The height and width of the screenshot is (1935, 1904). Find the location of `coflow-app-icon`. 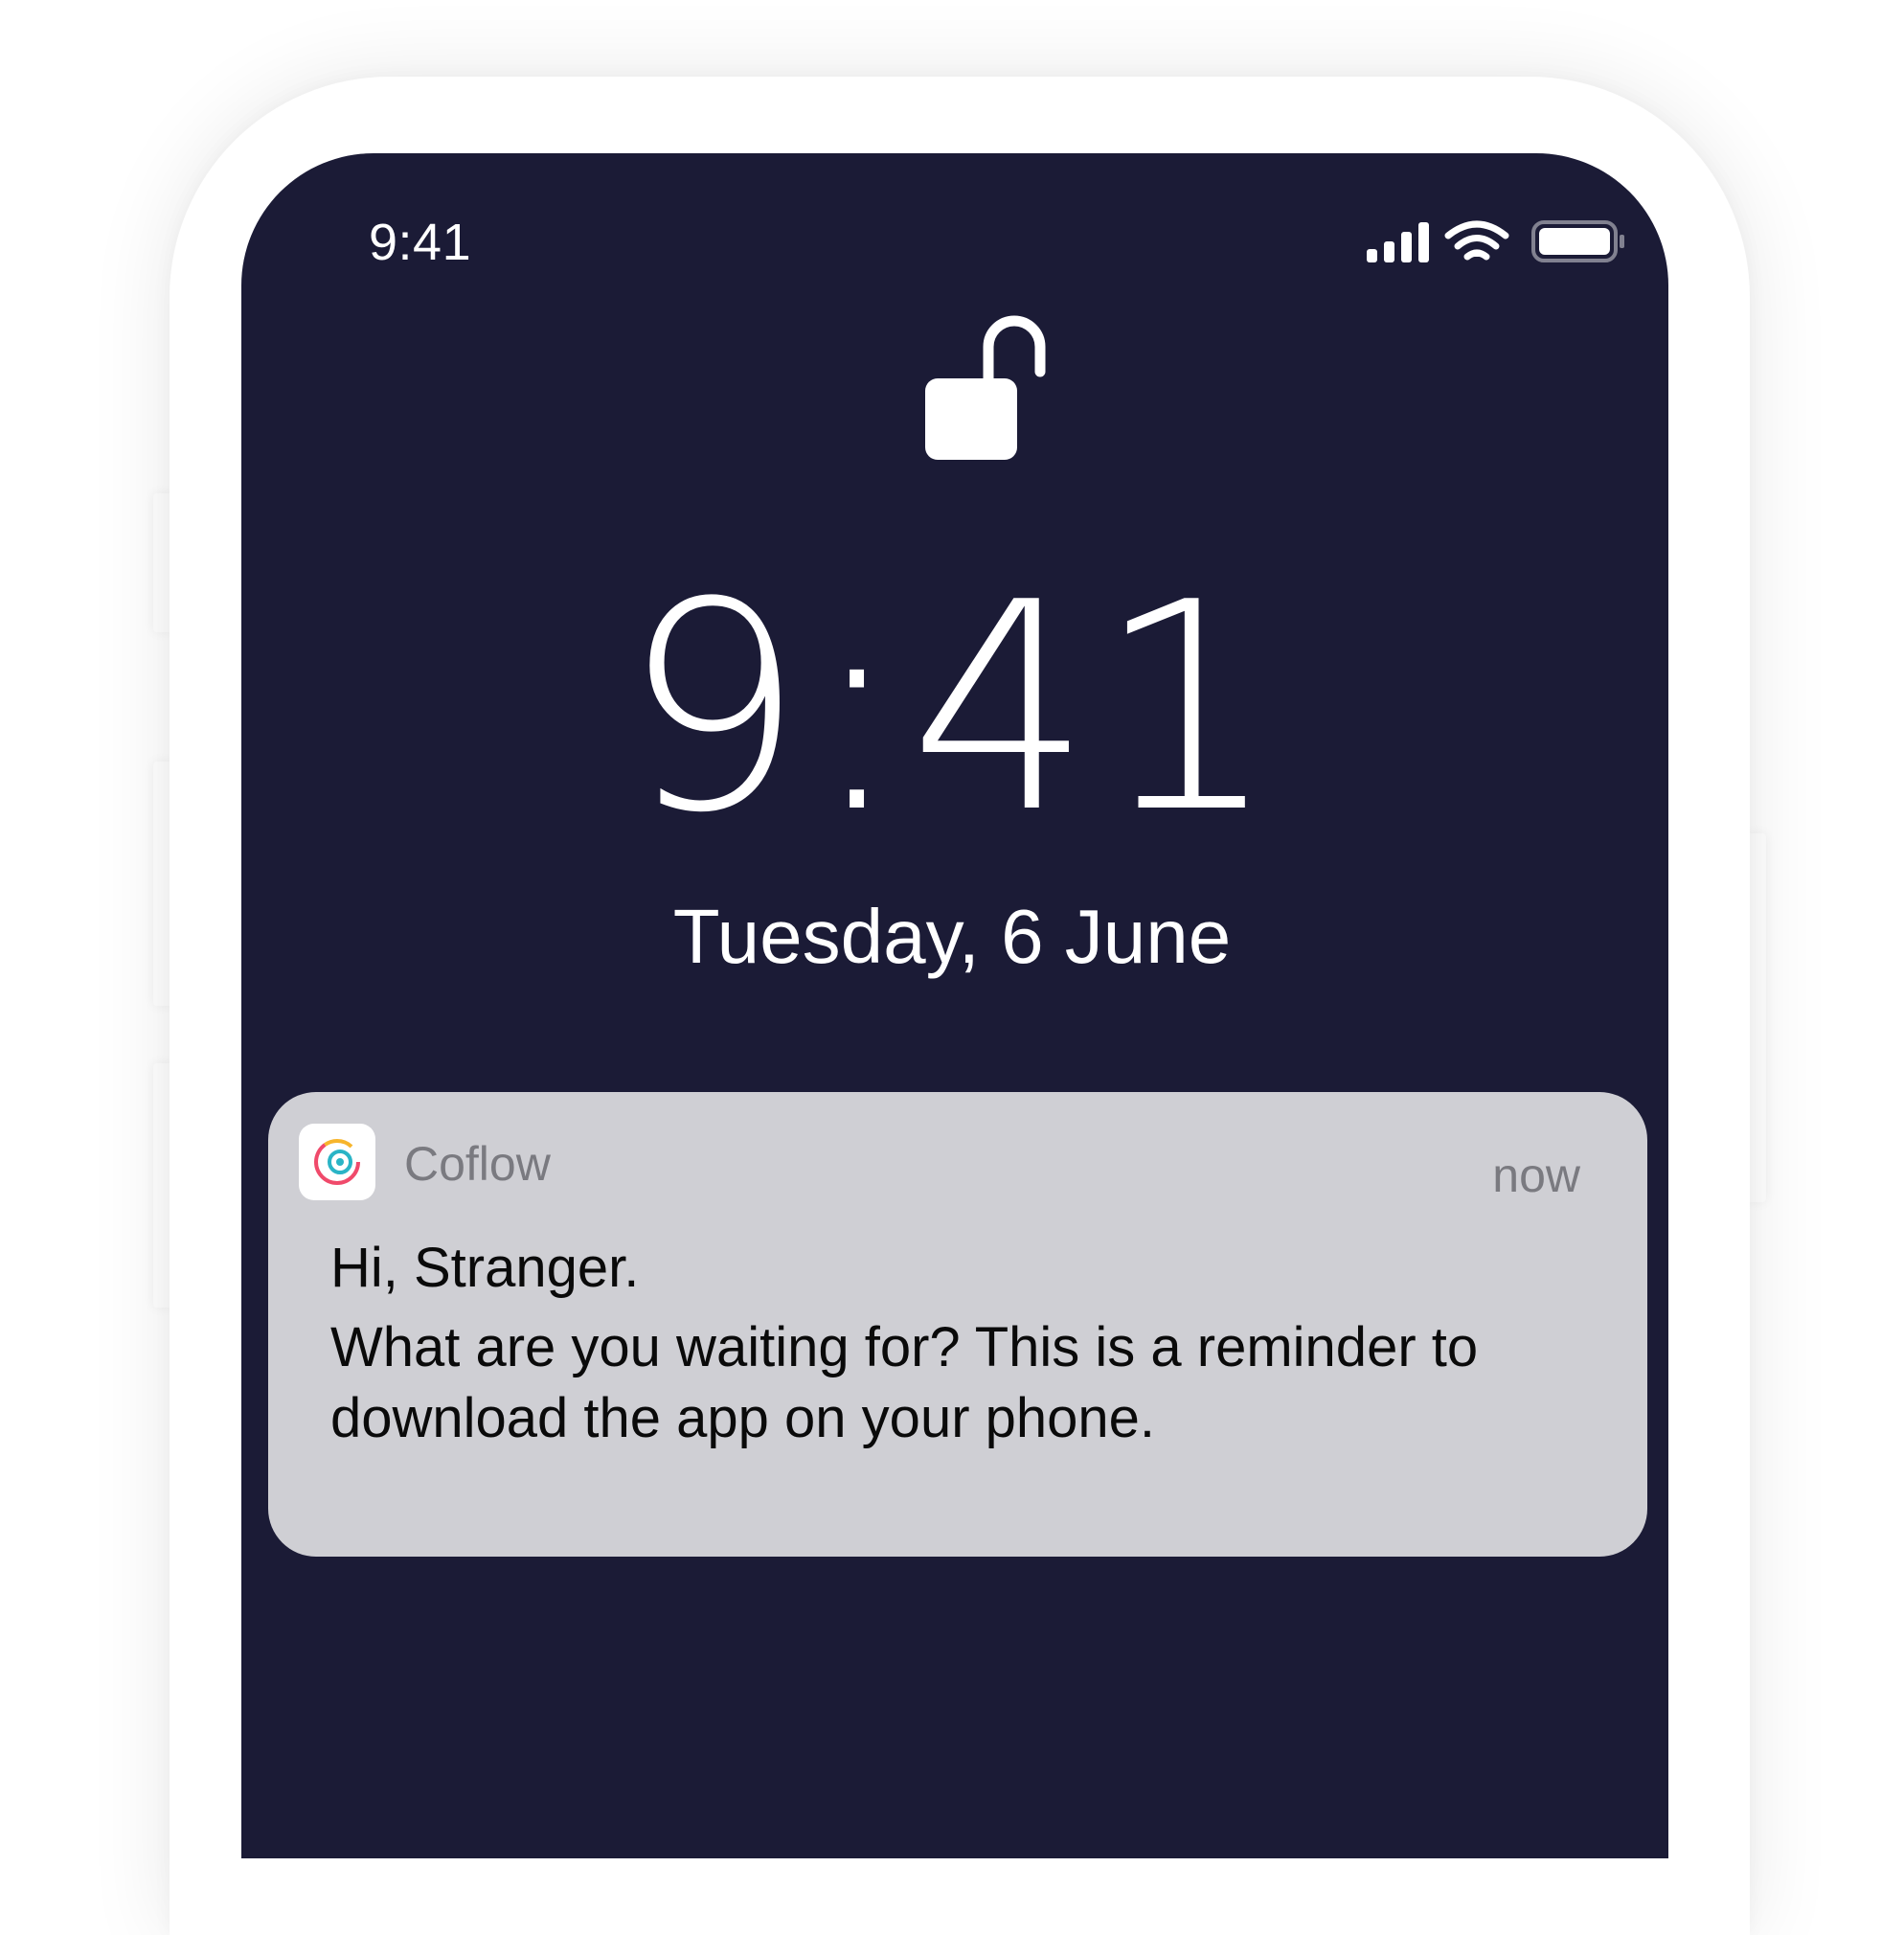

coflow-app-icon is located at coordinates (337, 1162).